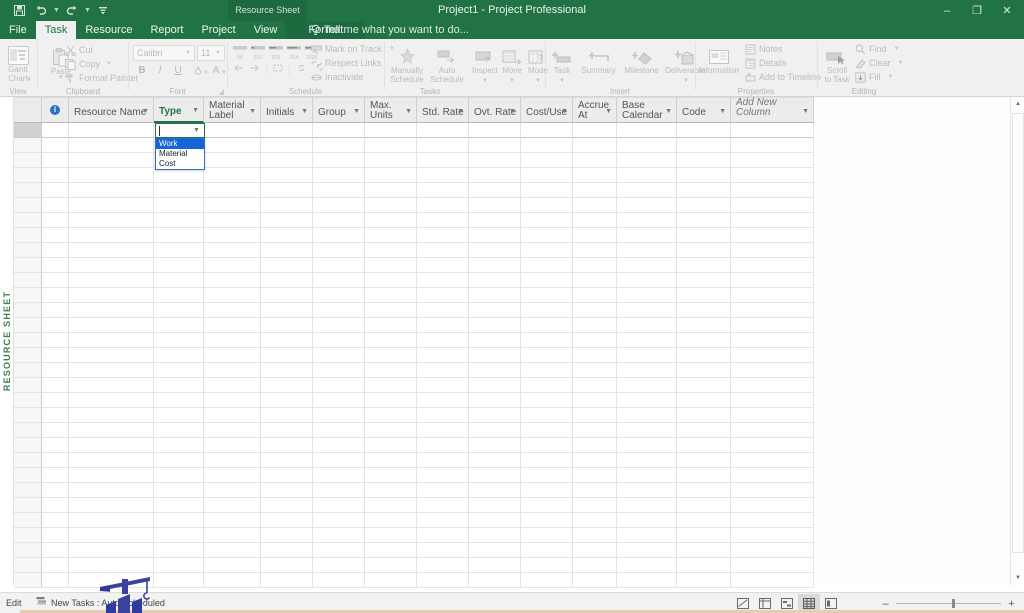 The image size is (1024, 613). What do you see at coordinates (211, 53) in the screenshot?
I see `font-size-input: 11 ▼` at bounding box center [211, 53].